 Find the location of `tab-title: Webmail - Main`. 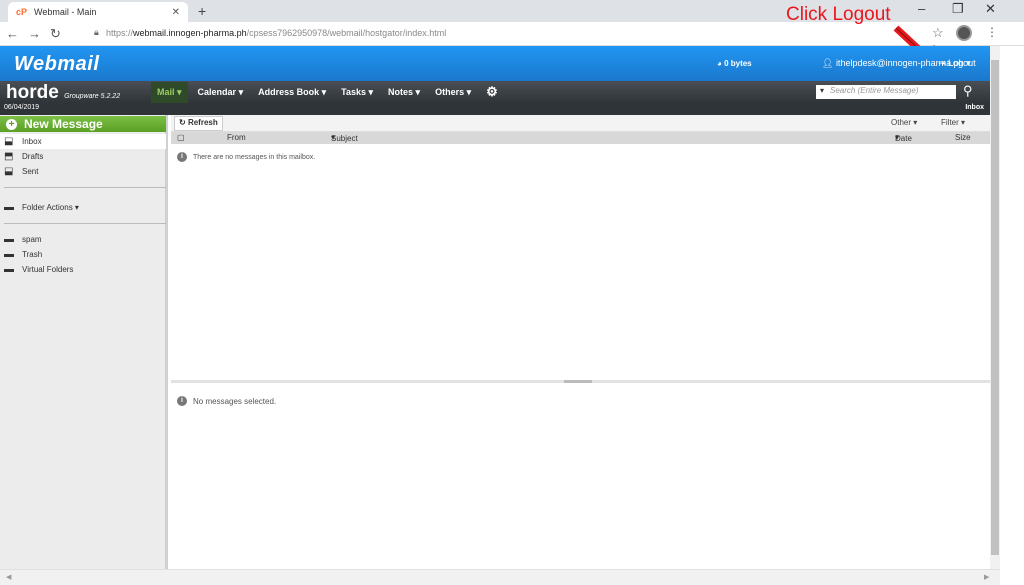

tab-title: Webmail - Main is located at coordinates (65, 12).